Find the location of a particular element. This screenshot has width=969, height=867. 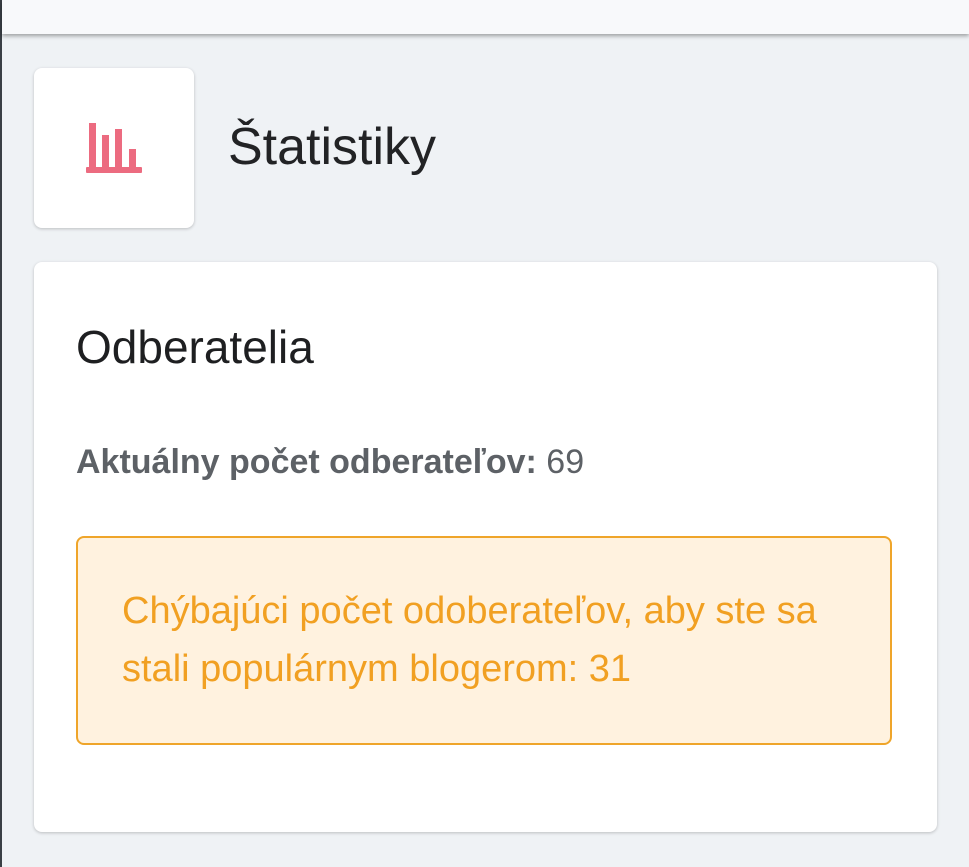

subscriber-count-value: 69 is located at coordinates (565, 462).